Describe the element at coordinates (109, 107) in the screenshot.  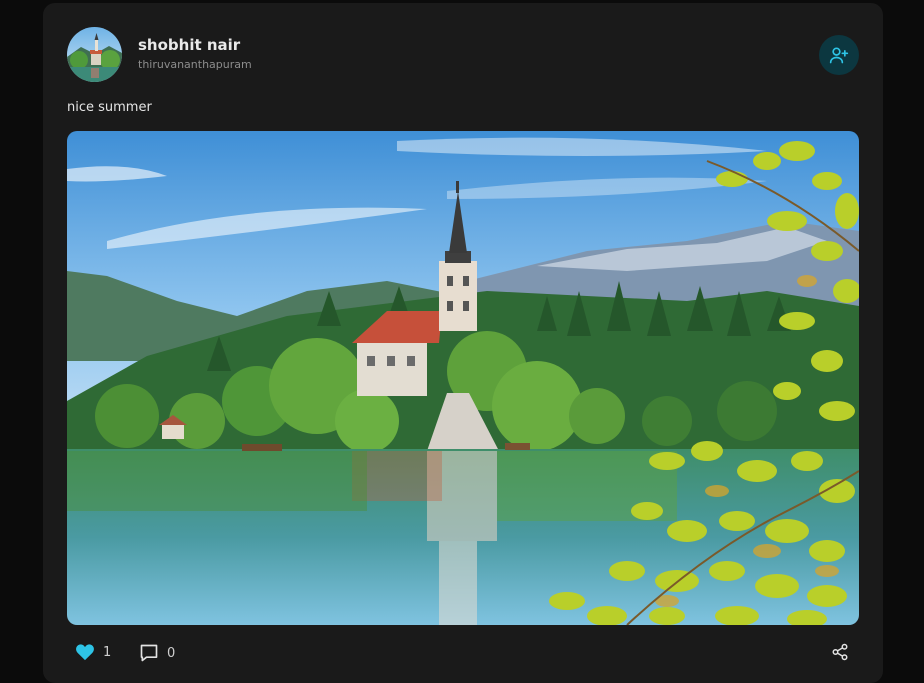
I see `post-caption: nice summer` at that location.